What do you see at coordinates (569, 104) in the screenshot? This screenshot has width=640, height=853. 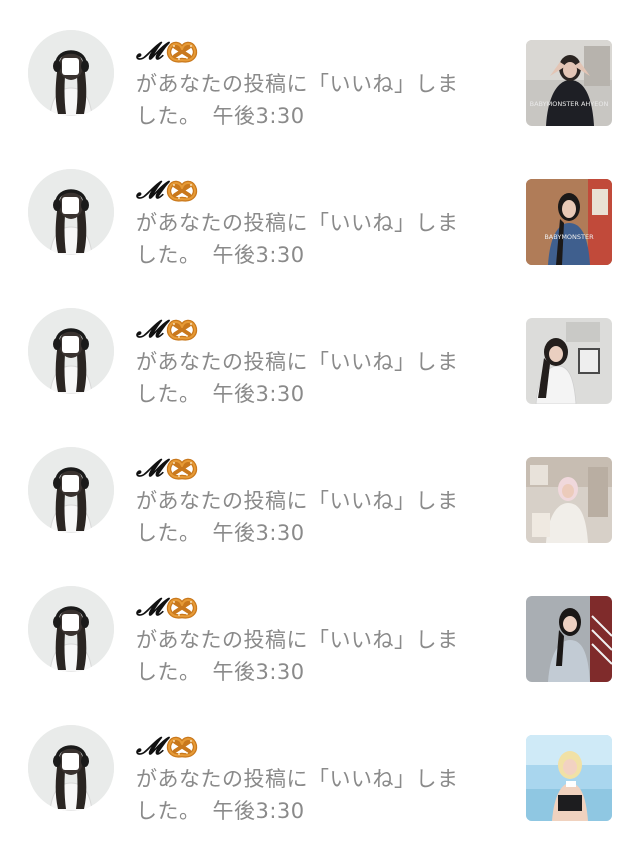 I see `thumbnail-caption: BABYMONSTER AHYEON` at bounding box center [569, 104].